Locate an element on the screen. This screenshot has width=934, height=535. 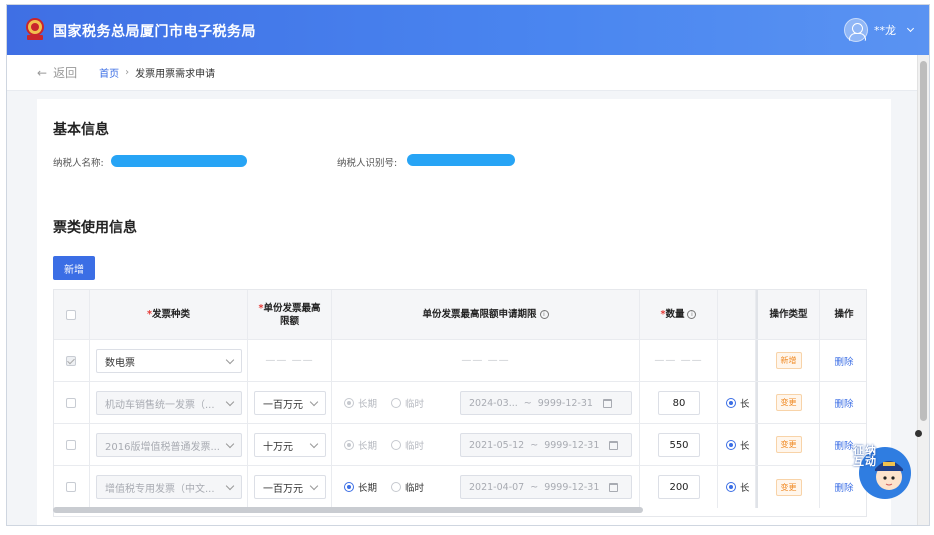
quantity-cell: 200 is located at coordinates (679, 487).